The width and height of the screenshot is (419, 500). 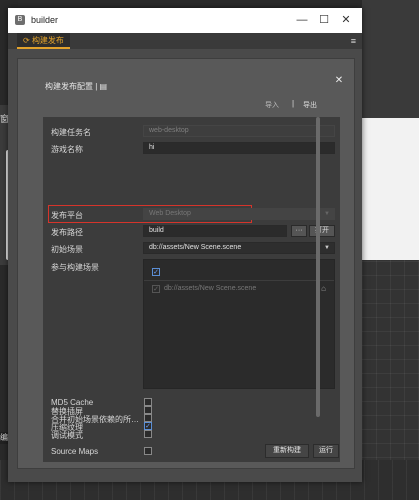 What do you see at coordinates (239, 214) in the screenshot?
I see `platform-select: Web Desktop ▼` at bounding box center [239, 214].